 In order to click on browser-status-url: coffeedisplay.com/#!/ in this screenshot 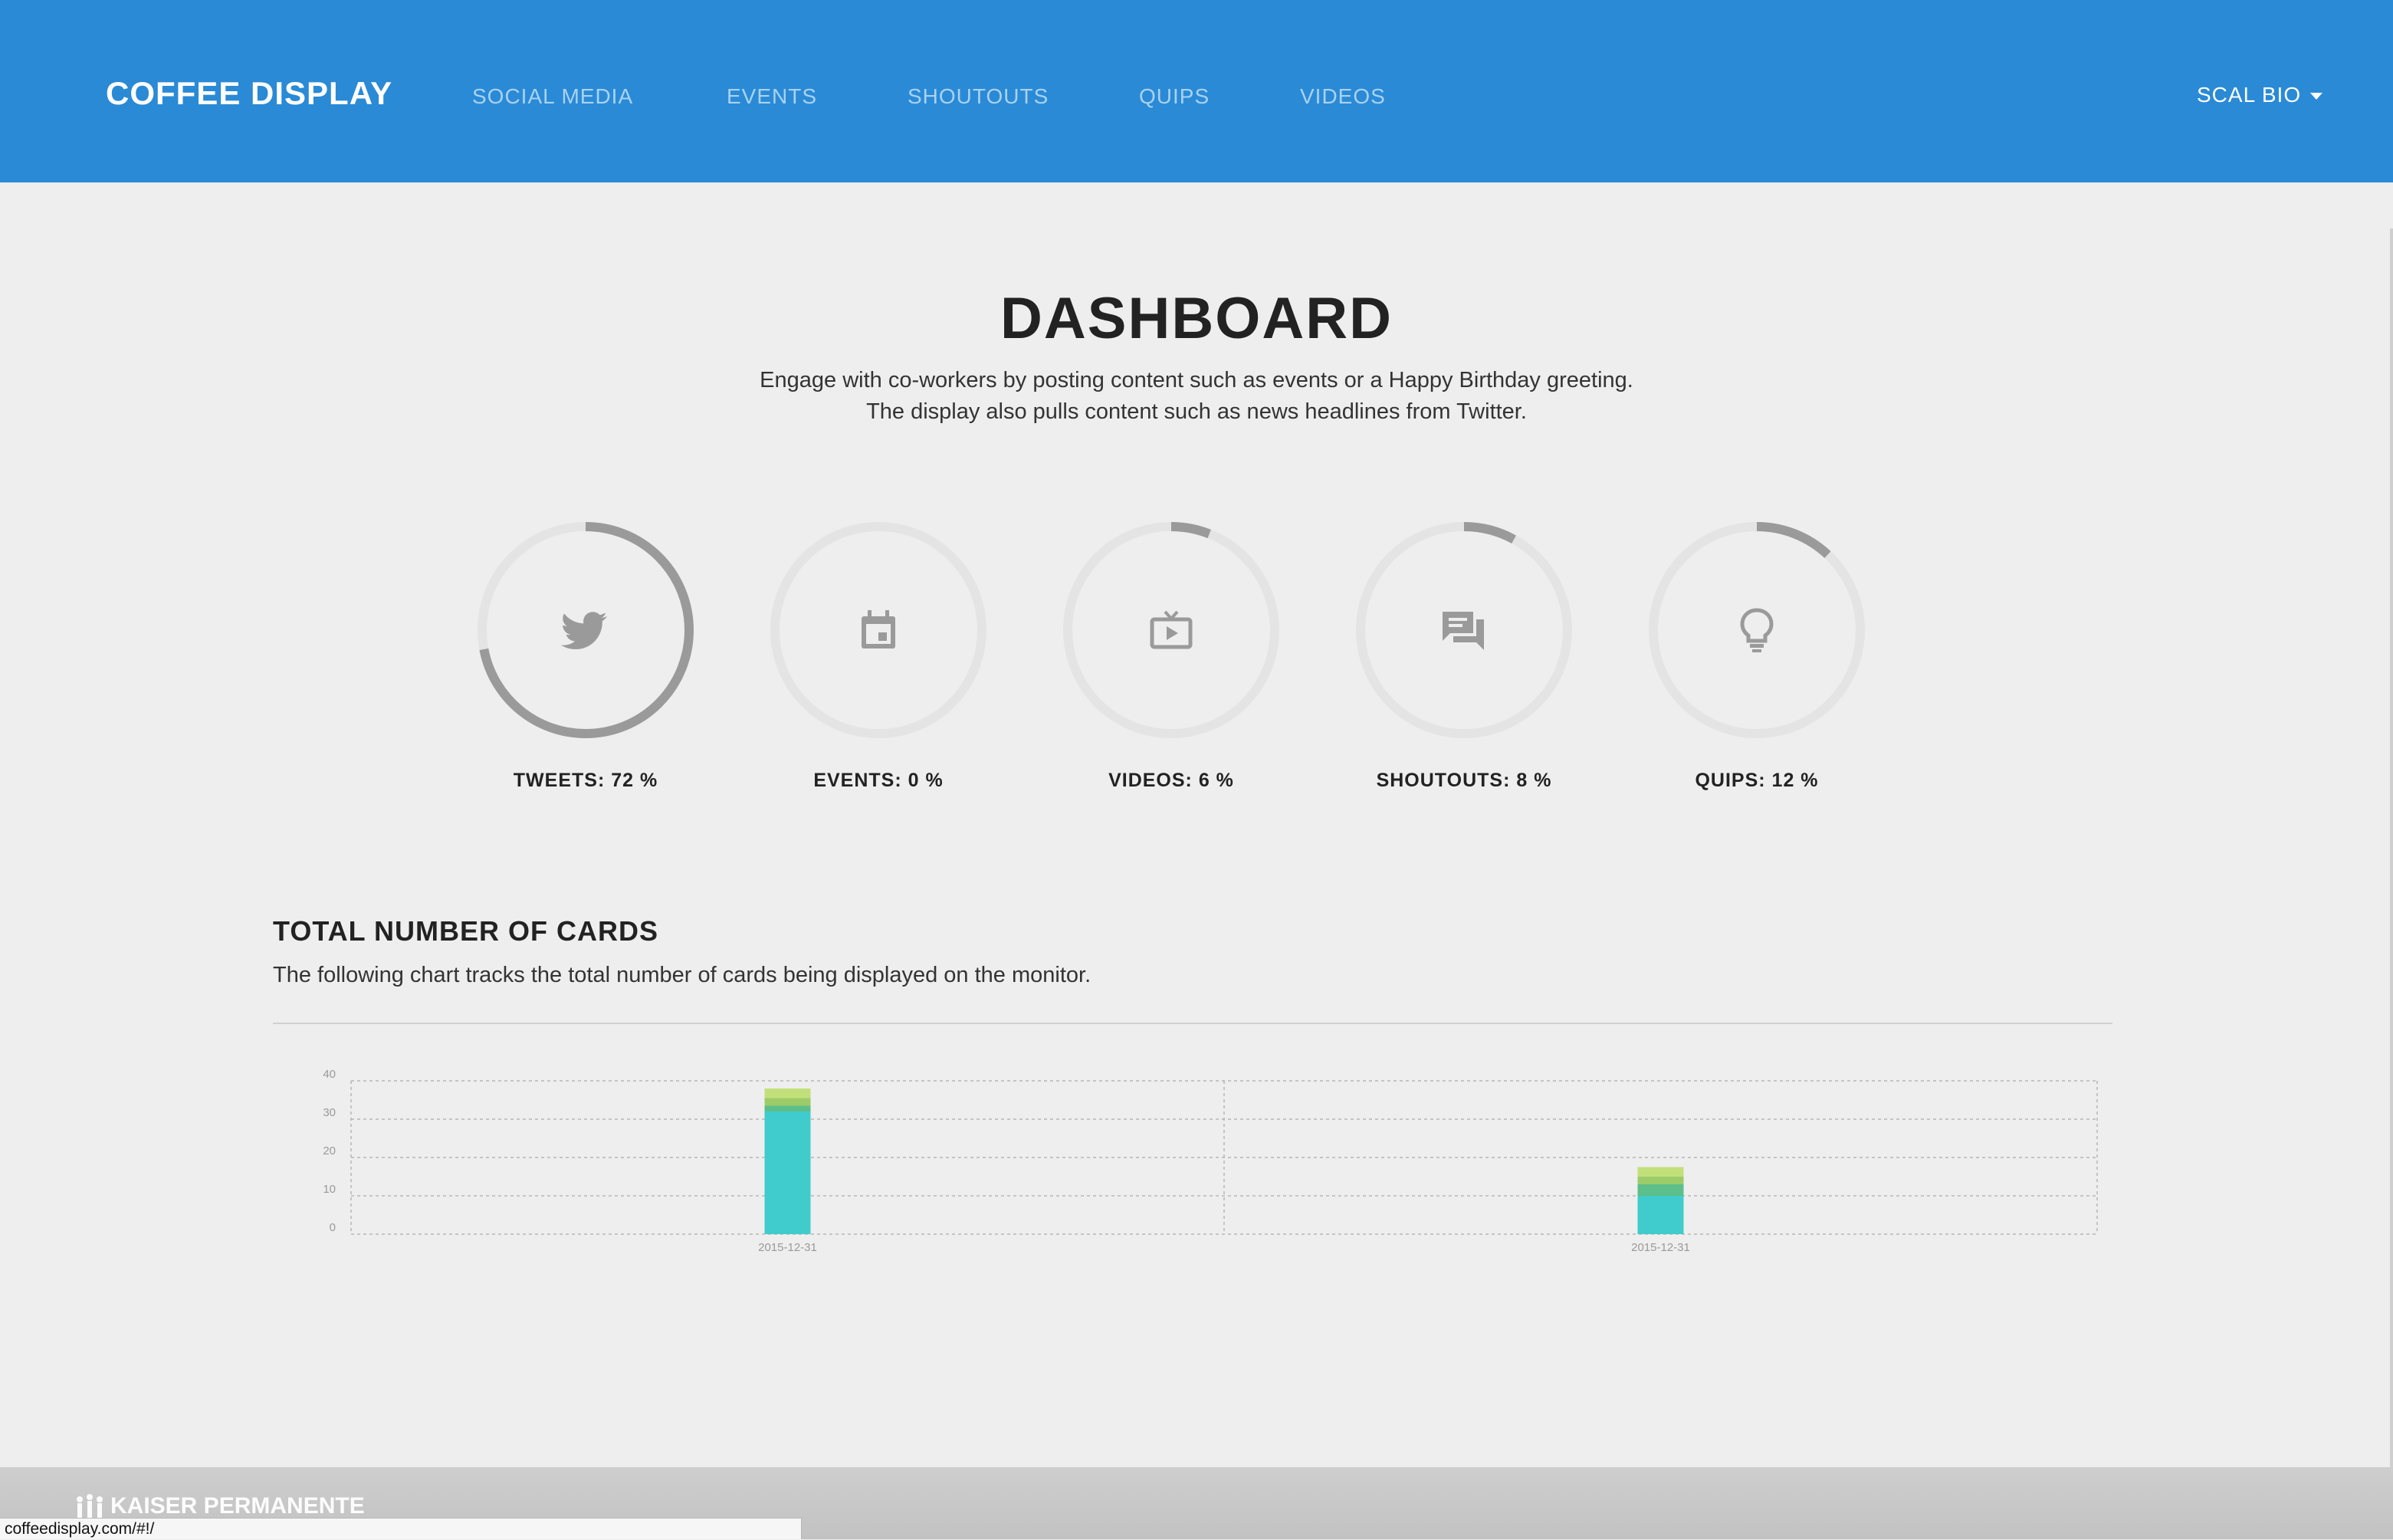, I will do `click(401, 1528)`.